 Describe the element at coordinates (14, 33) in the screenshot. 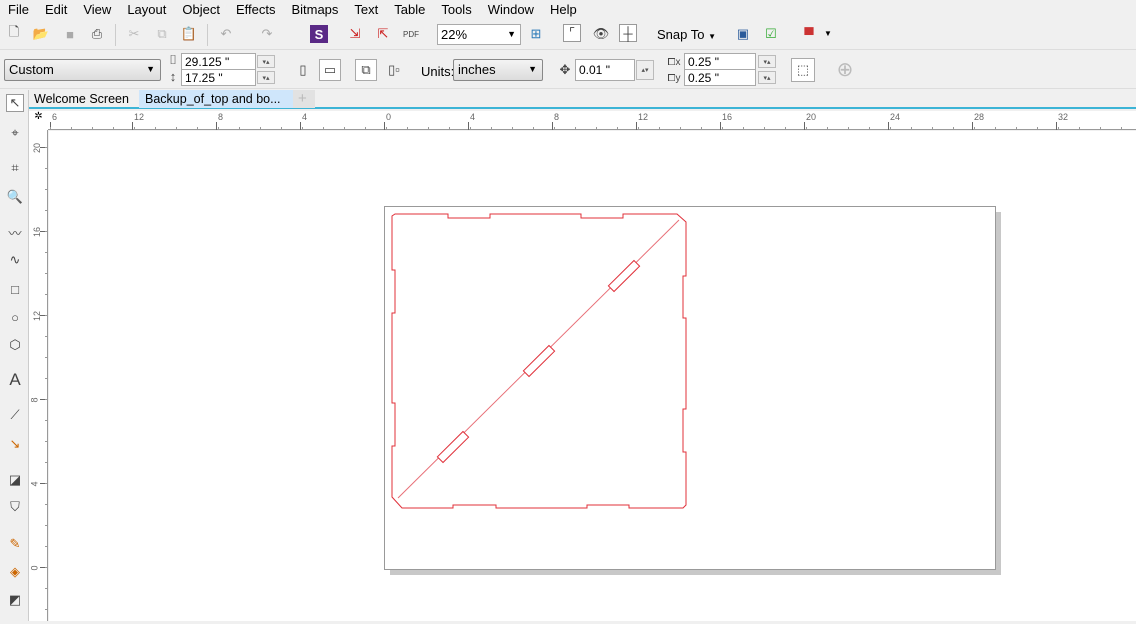

I see `new-icon: 🗋` at that location.